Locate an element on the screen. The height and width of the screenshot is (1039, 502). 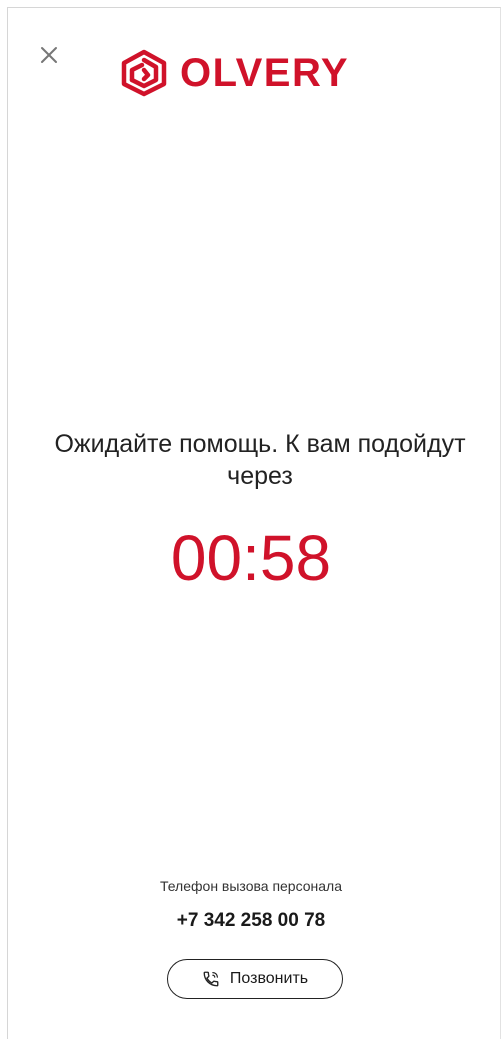
olvery-logo-icon is located at coordinates (144, 73).